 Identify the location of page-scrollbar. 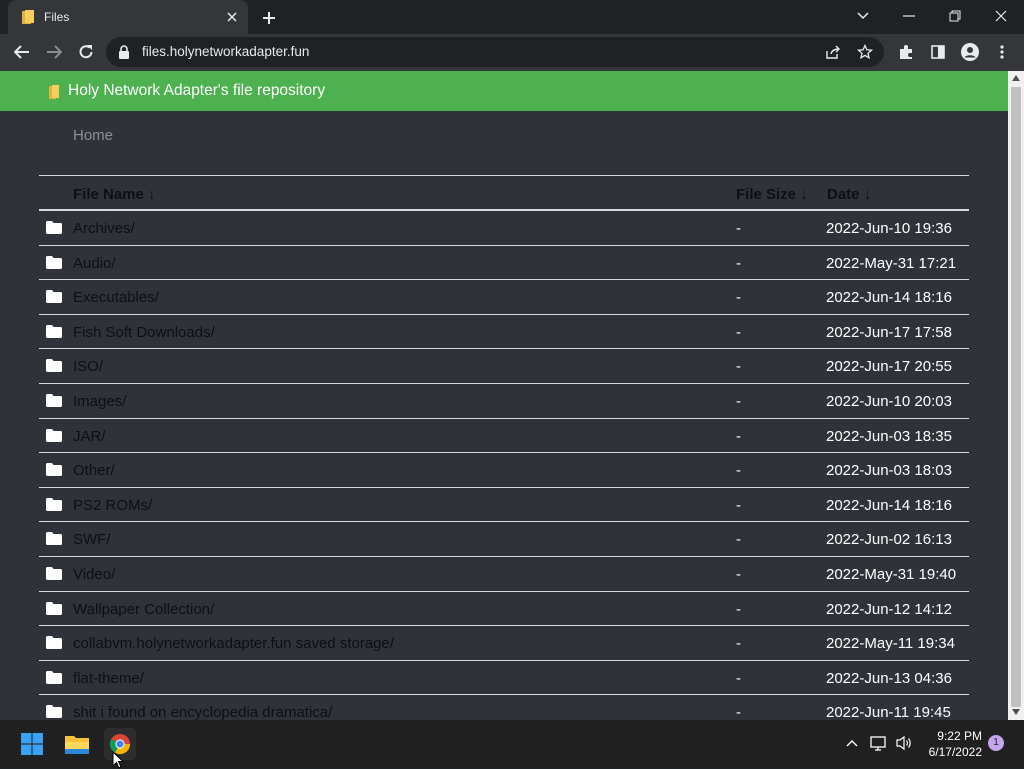
(1016, 395).